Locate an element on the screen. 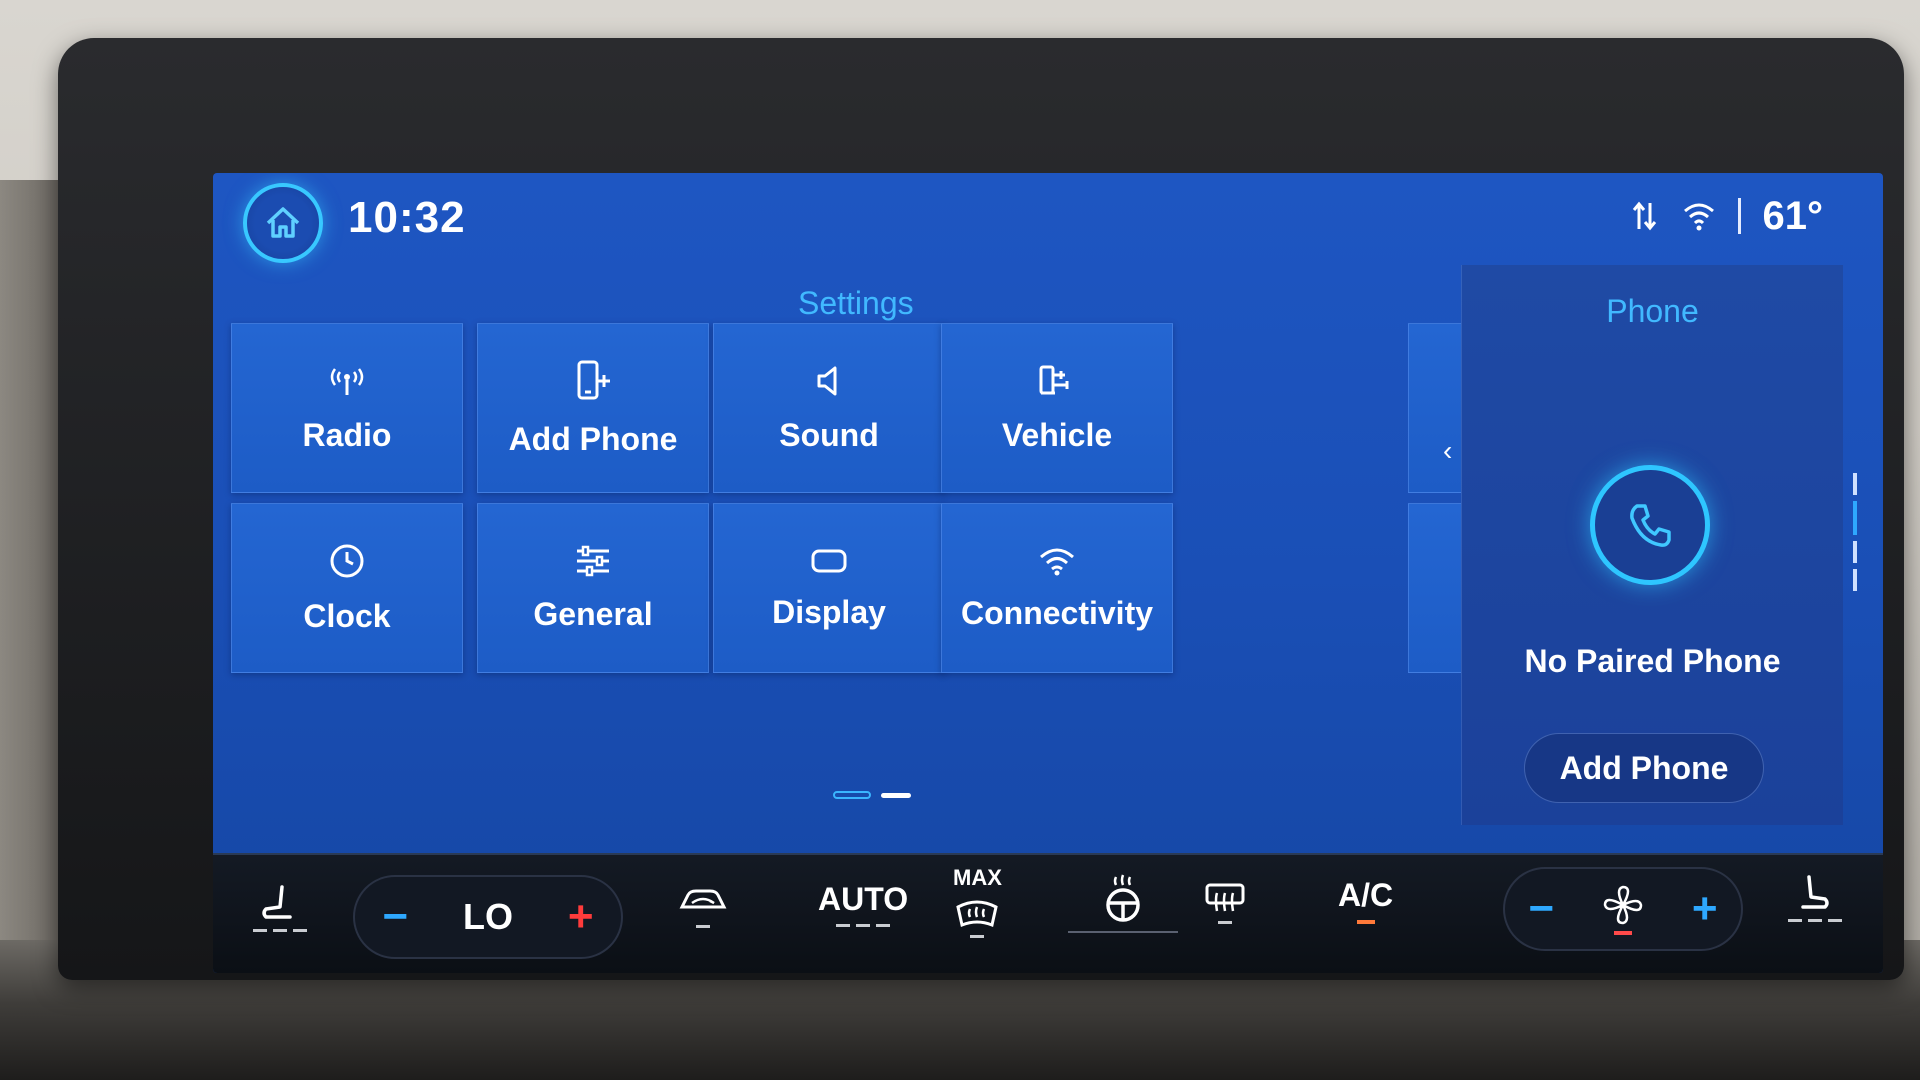 This screenshot has height=1080, width=1920. settings-title: Settings is located at coordinates (856, 303).